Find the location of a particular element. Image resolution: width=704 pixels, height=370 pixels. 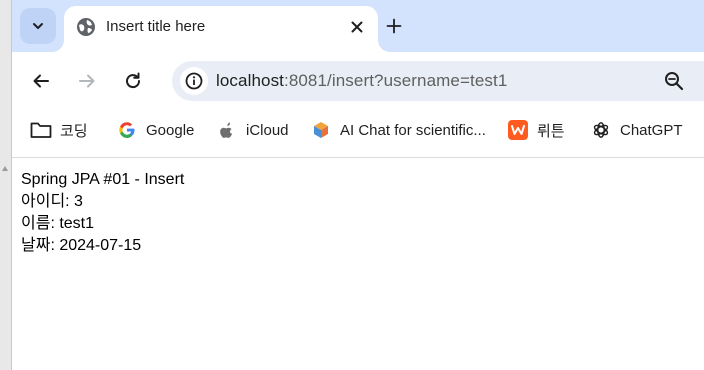

bookmark-google: Google is located at coordinates (155, 130).